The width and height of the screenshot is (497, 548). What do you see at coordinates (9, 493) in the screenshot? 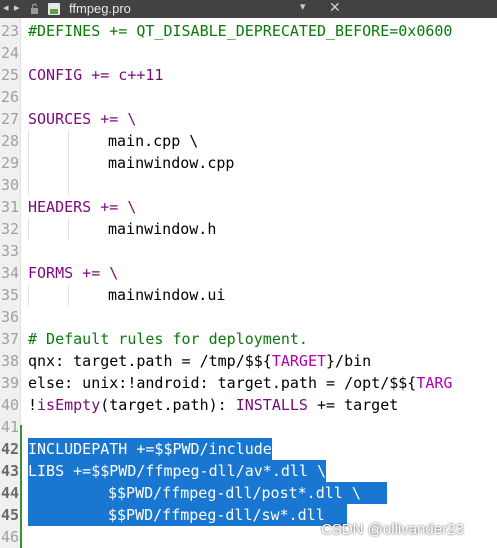
I see `line-number: 44` at bounding box center [9, 493].